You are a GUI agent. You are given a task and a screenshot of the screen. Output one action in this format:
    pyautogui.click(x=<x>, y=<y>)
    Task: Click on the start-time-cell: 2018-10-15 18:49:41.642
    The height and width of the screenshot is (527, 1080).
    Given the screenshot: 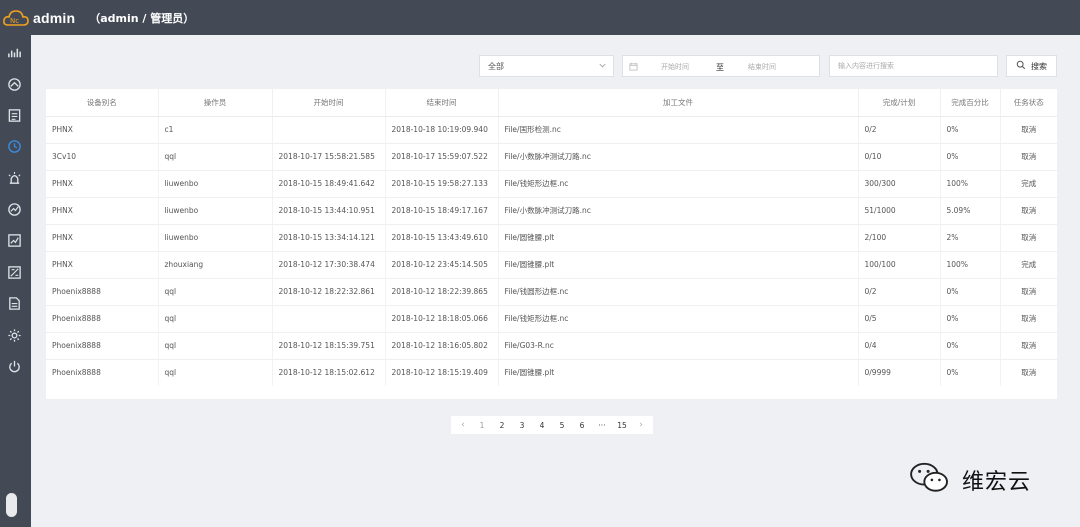 What is the action you would take?
    pyautogui.click(x=329, y=184)
    